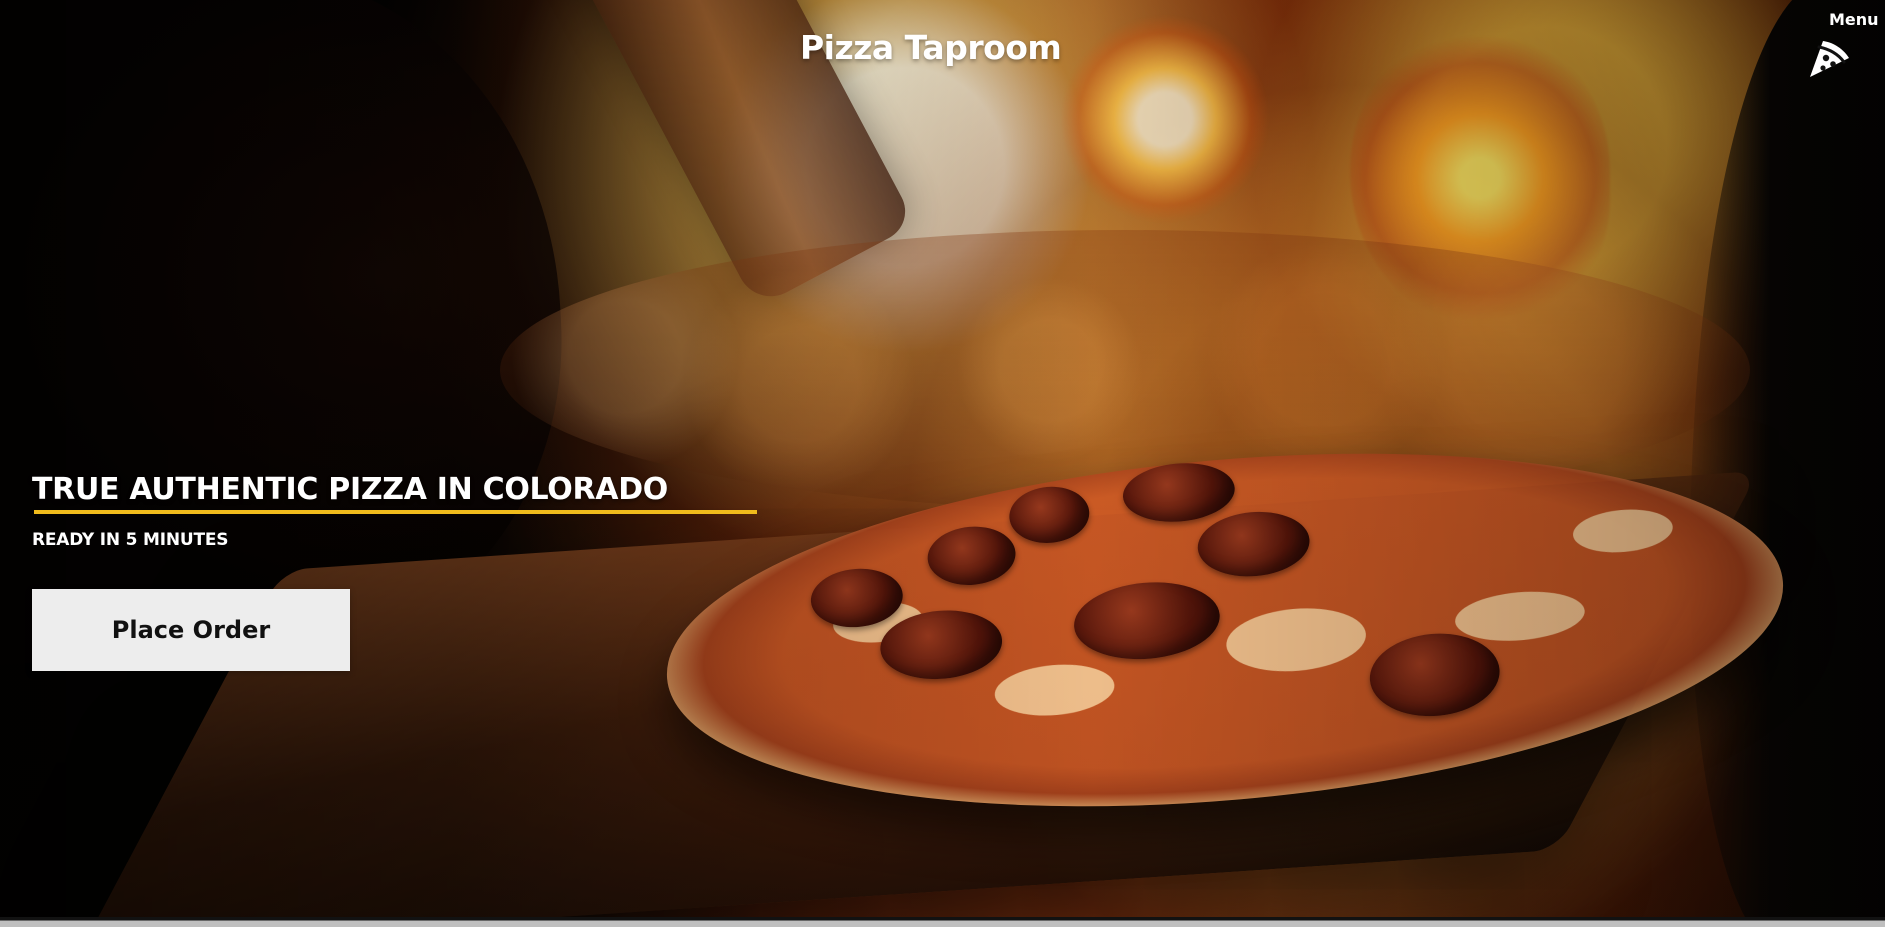  I want to click on menu-button: Menu, so click(1844, 45).